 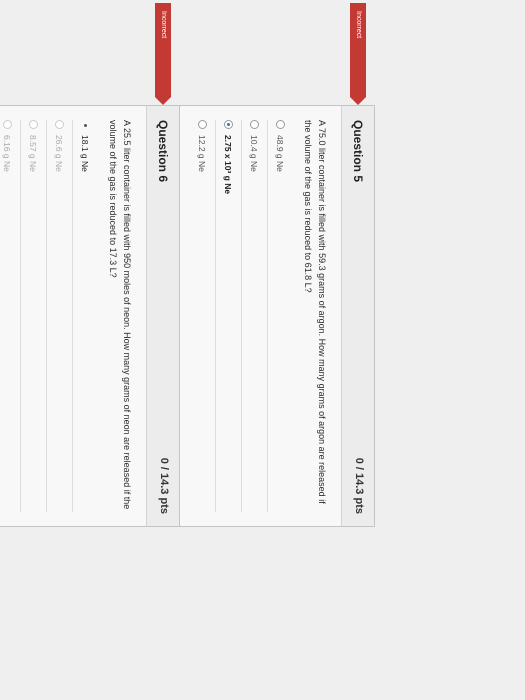 I want to click on answer-list: 18.1 g Ne 26.6 g Ne 8.57 g Ne 6.16 g Ne, so click(x=49, y=316).